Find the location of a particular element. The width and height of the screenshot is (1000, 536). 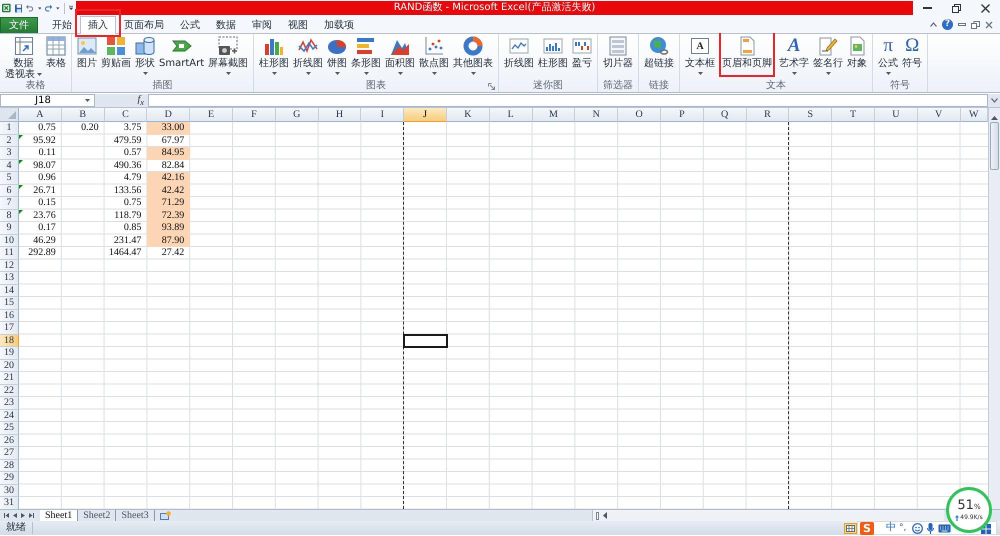

name-box: J18 is located at coordinates (47, 100).